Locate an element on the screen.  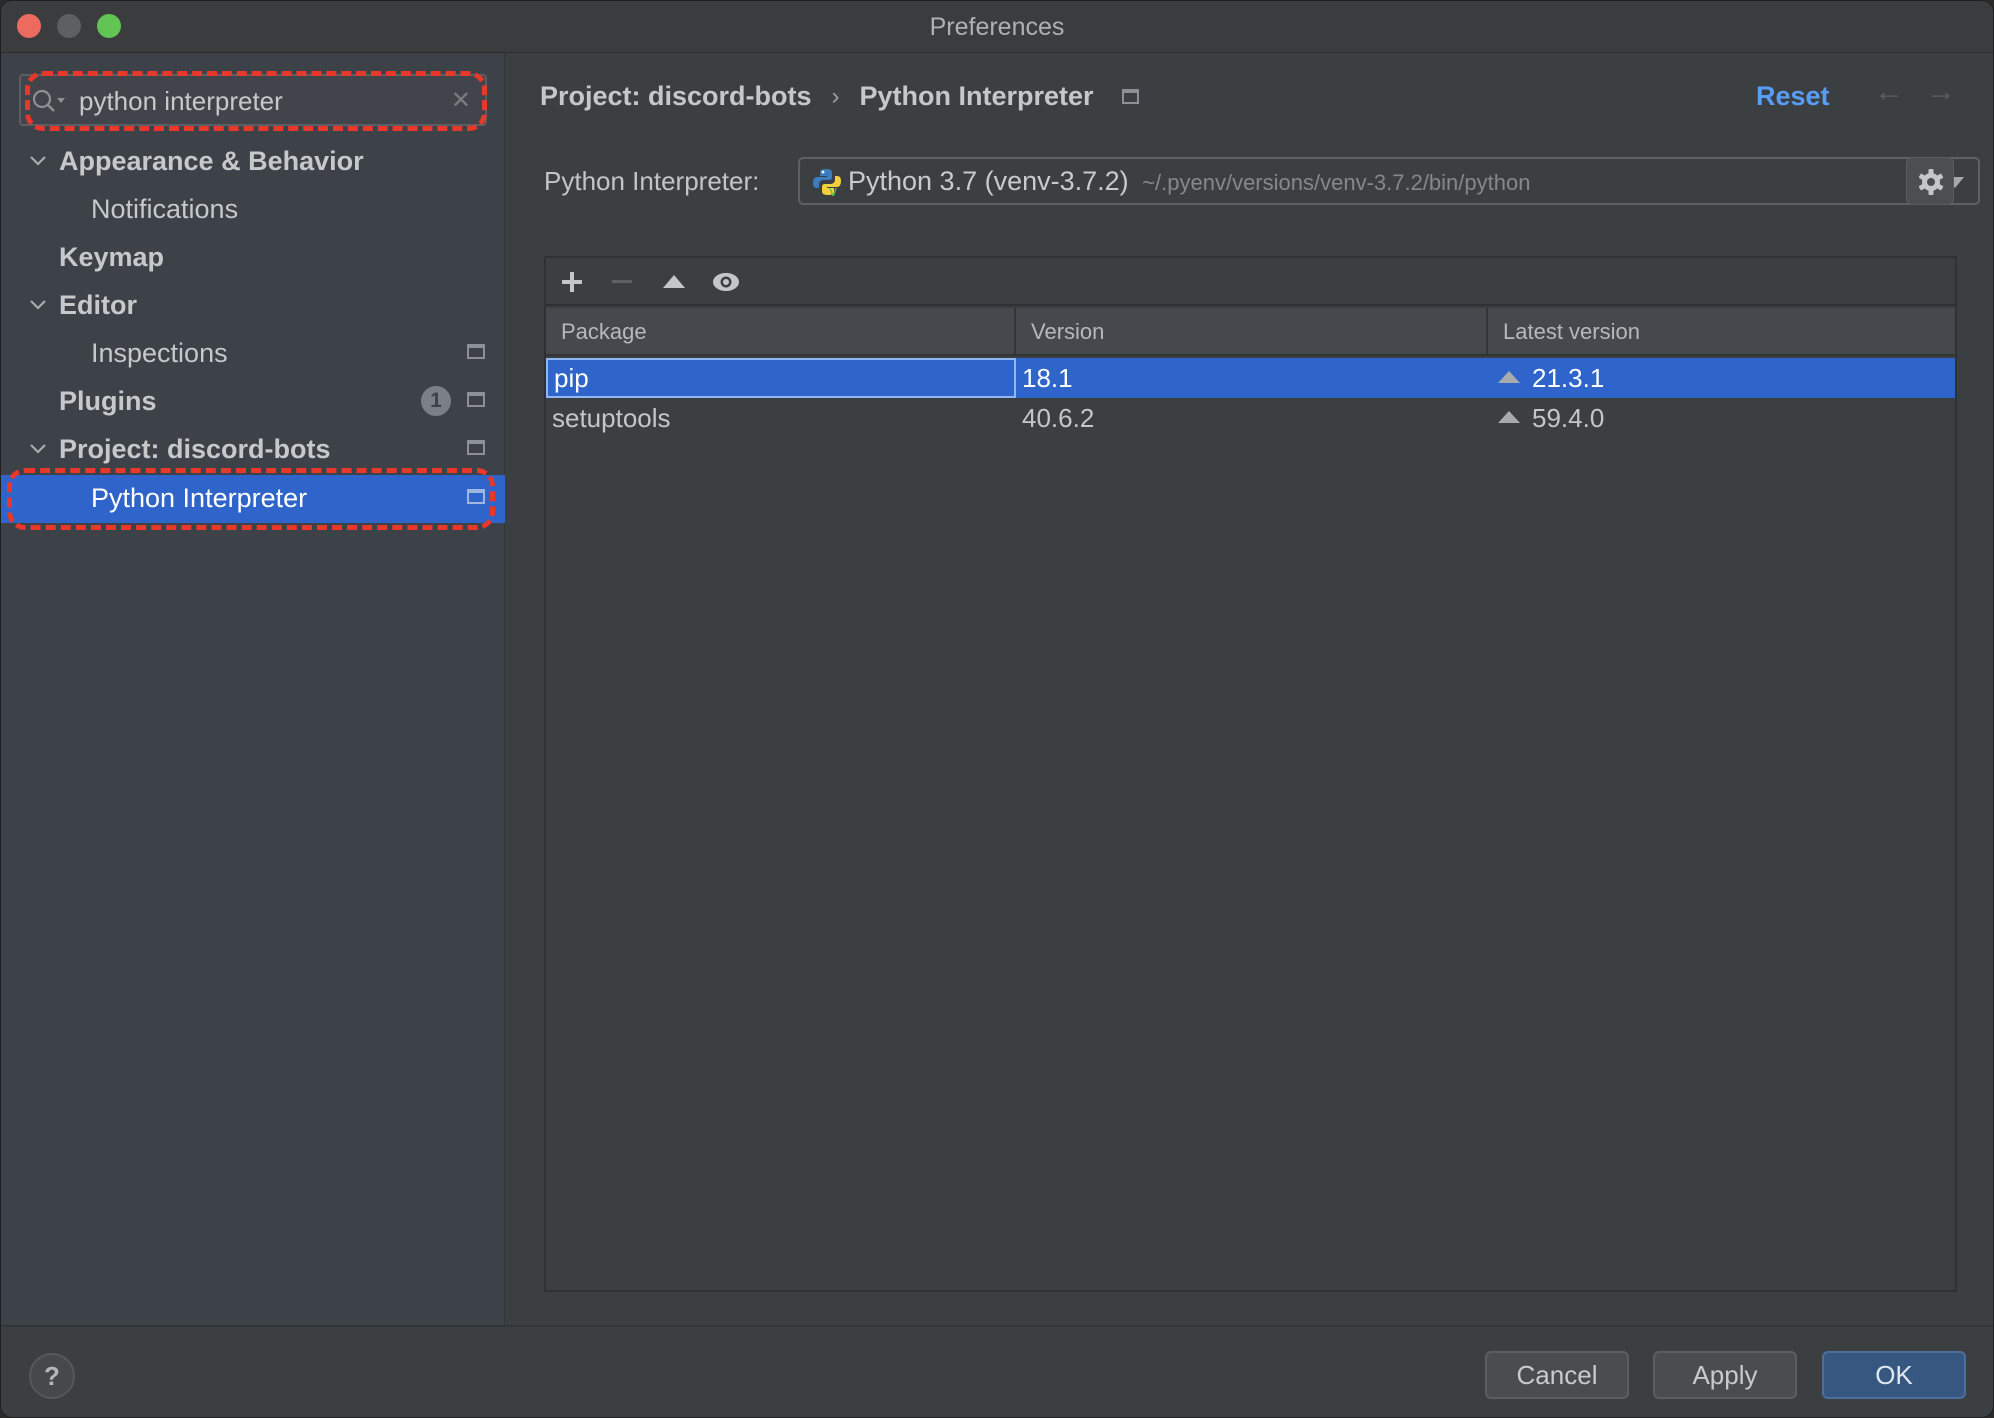
sidebar-item-label: Keymap is located at coordinates (112, 257).